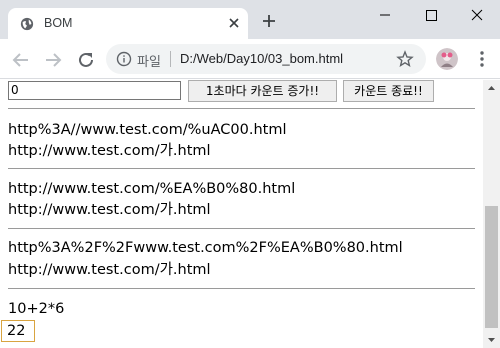 The height and width of the screenshot is (348, 500). Describe the element at coordinates (234, 23) in the screenshot. I see `close-icon` at that location.